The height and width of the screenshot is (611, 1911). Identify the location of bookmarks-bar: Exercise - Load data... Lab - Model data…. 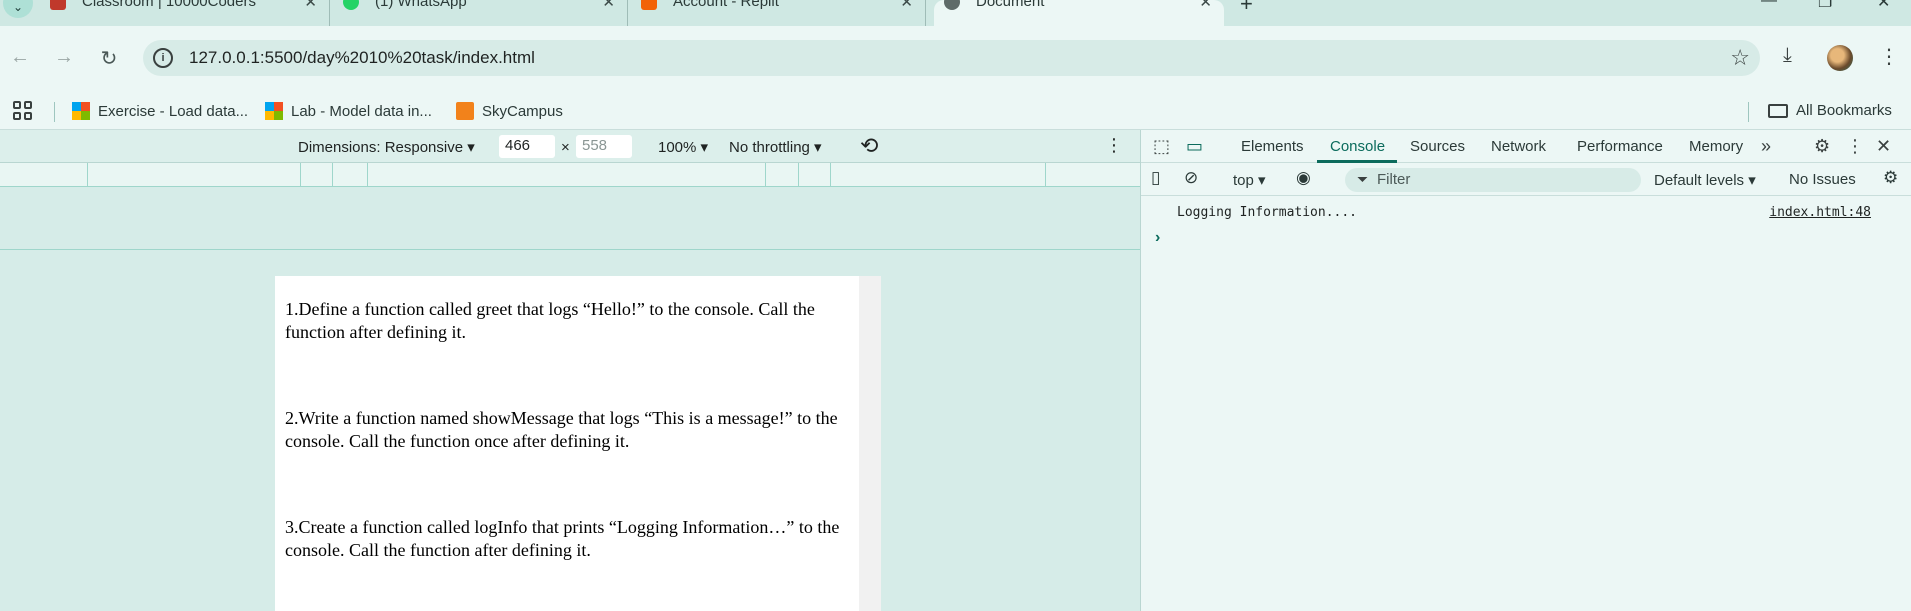
(955, 111).